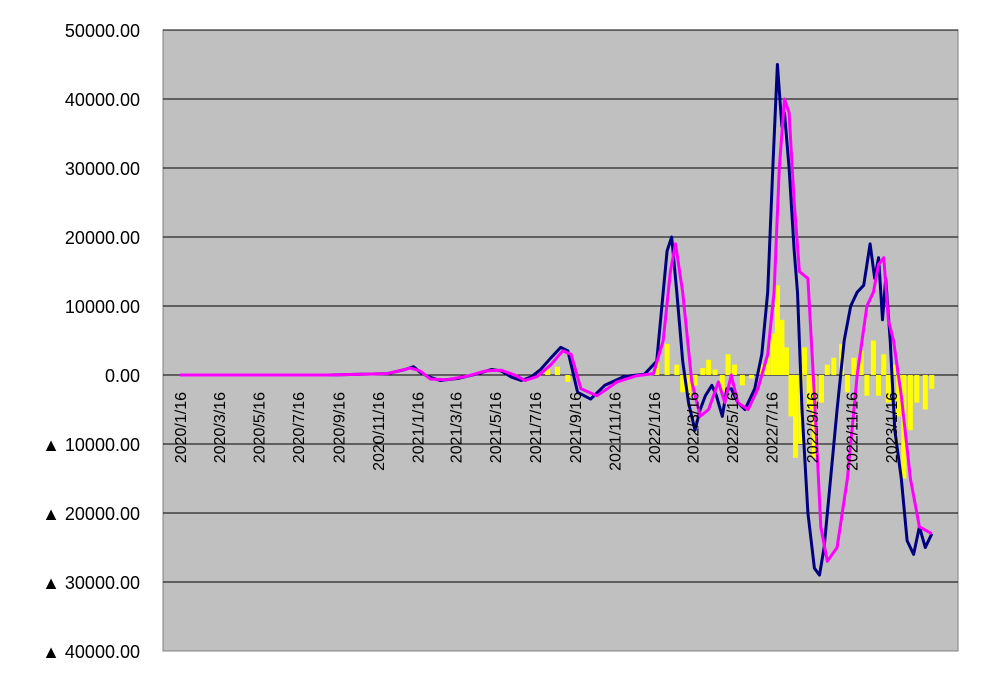  I want to click on y-tick-label: ▲ 20000.00, so click(91, 514).